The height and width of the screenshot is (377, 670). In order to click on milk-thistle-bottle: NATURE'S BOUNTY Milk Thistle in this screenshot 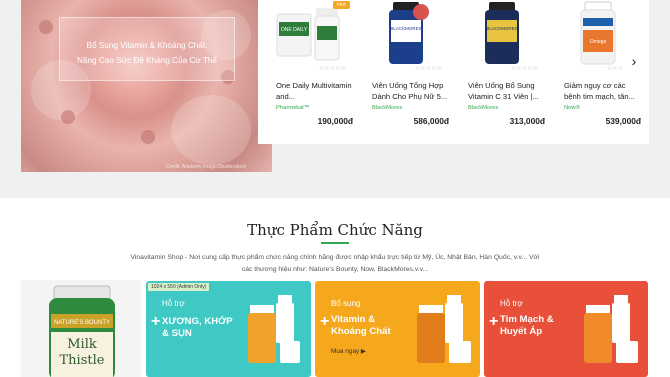, I will do `click(82, 331)`.